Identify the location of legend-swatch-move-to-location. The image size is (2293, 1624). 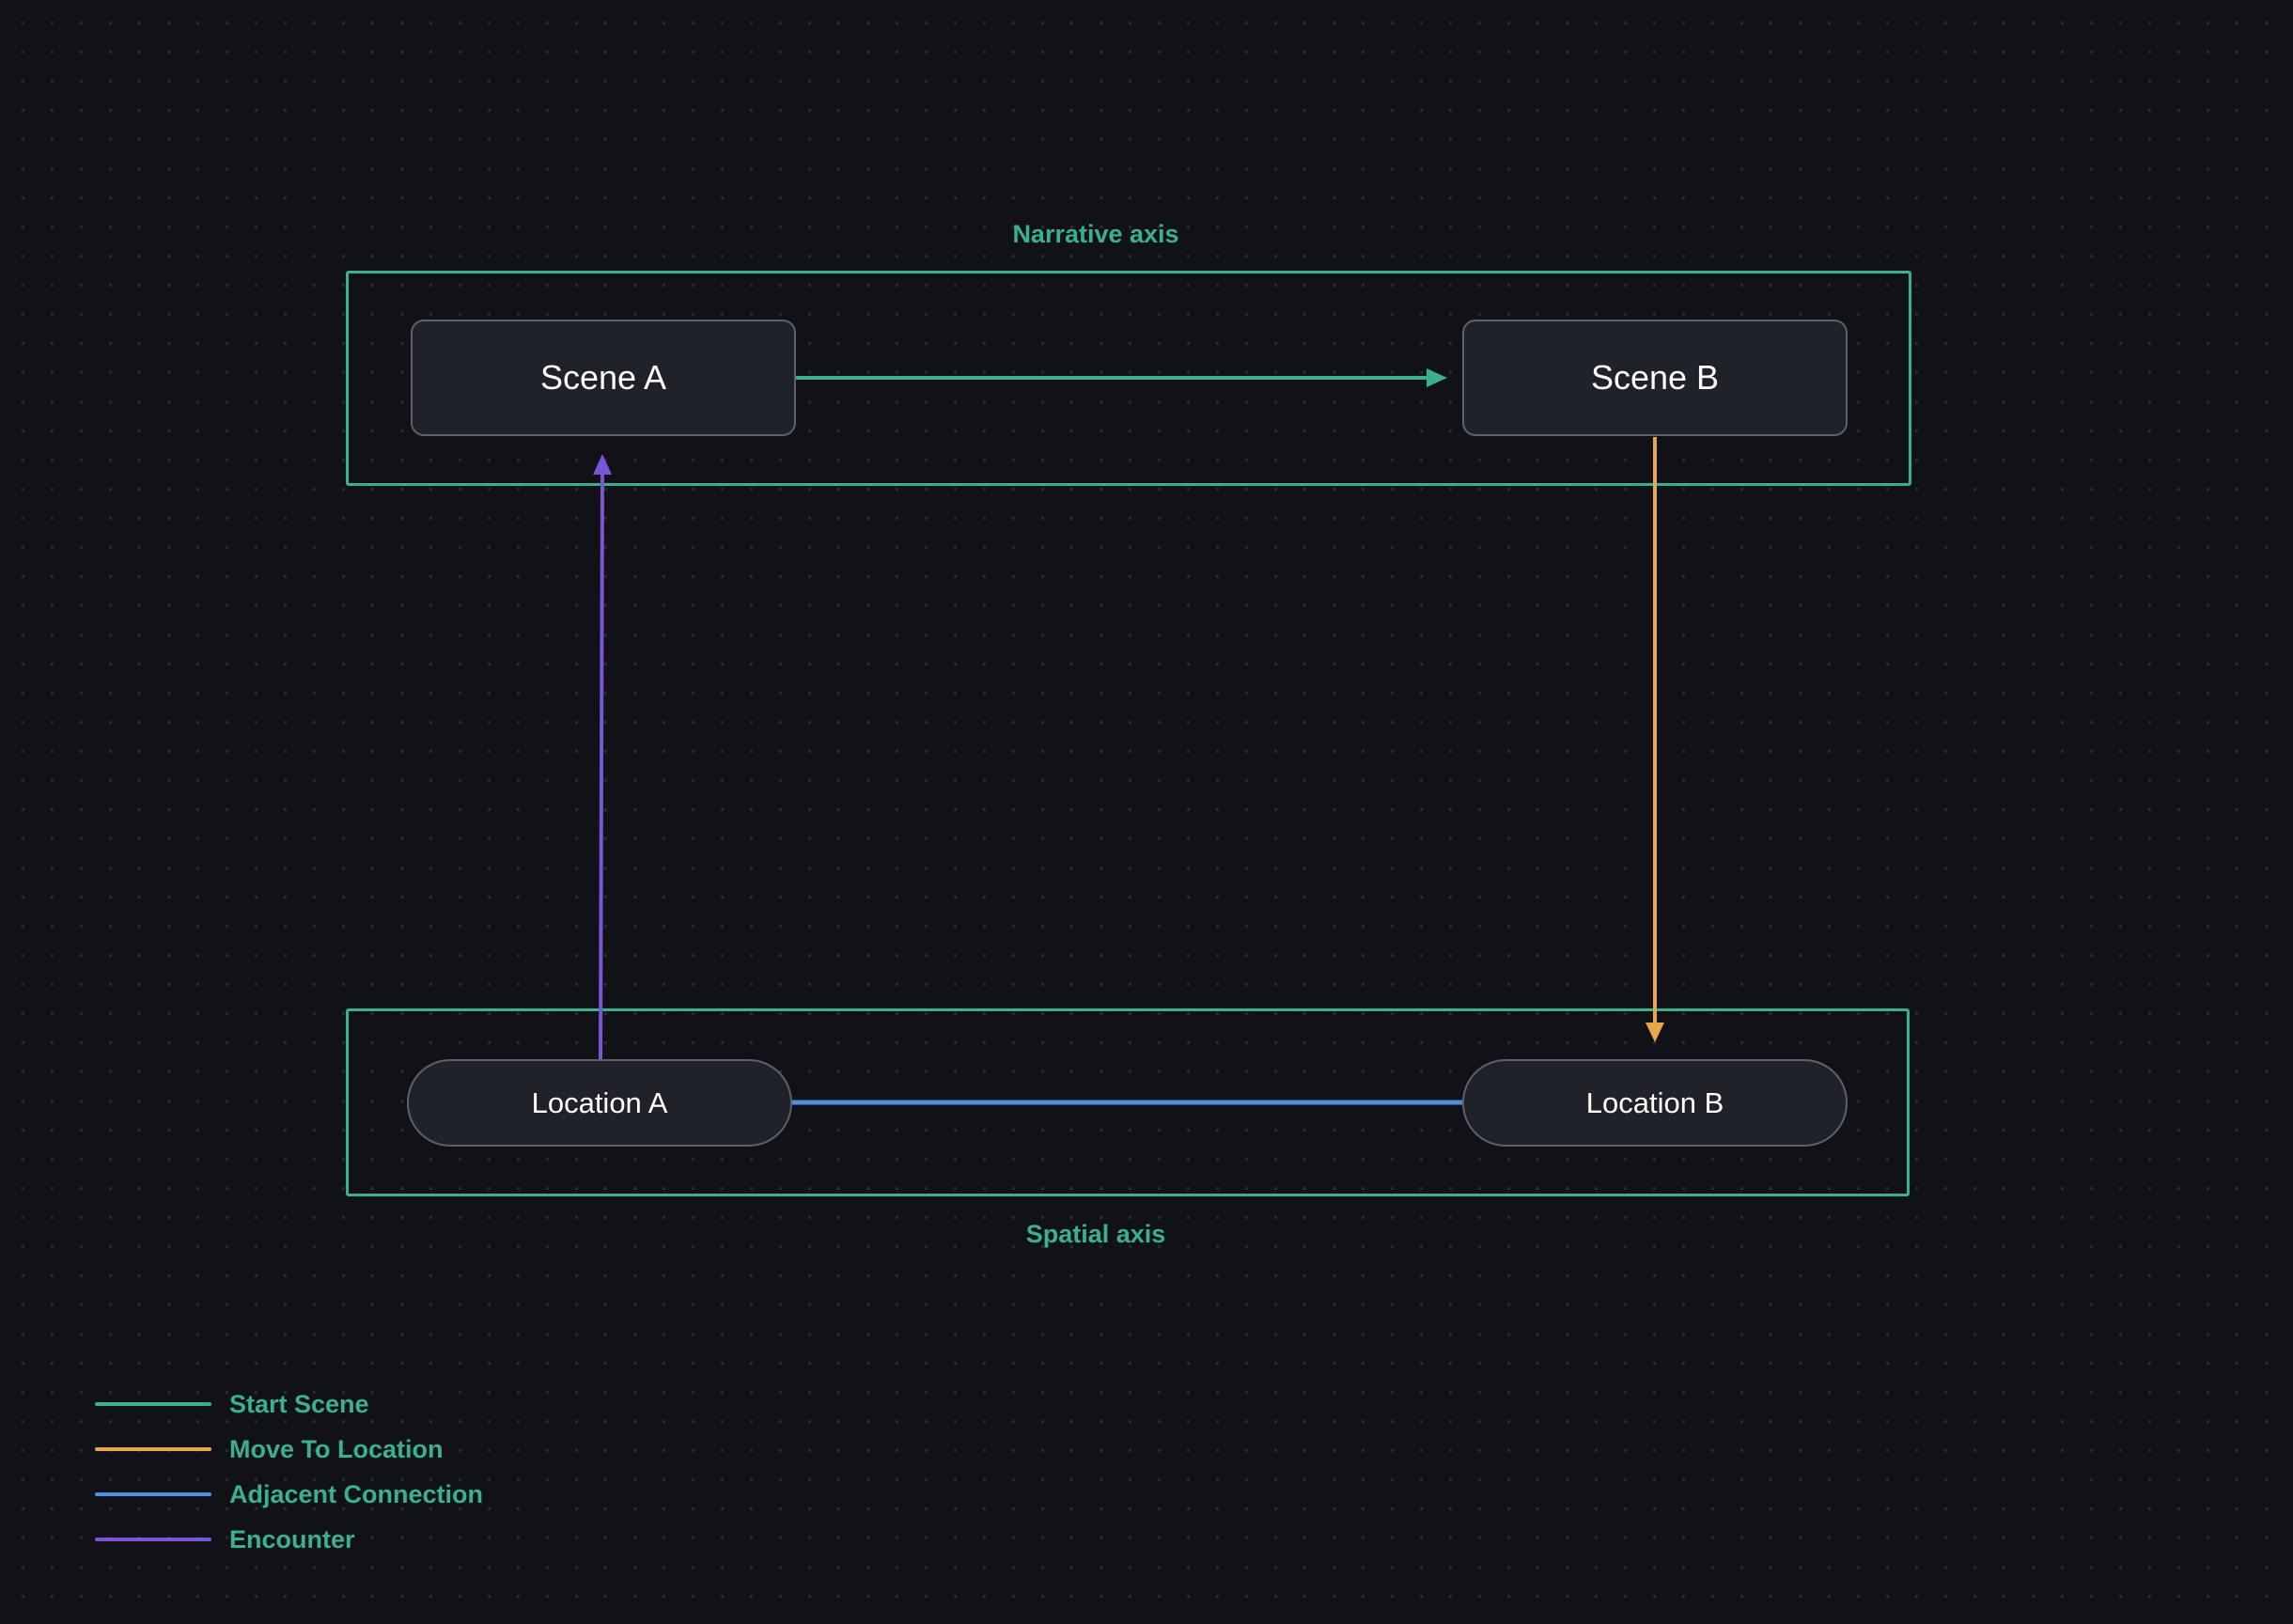
(153, 1449).